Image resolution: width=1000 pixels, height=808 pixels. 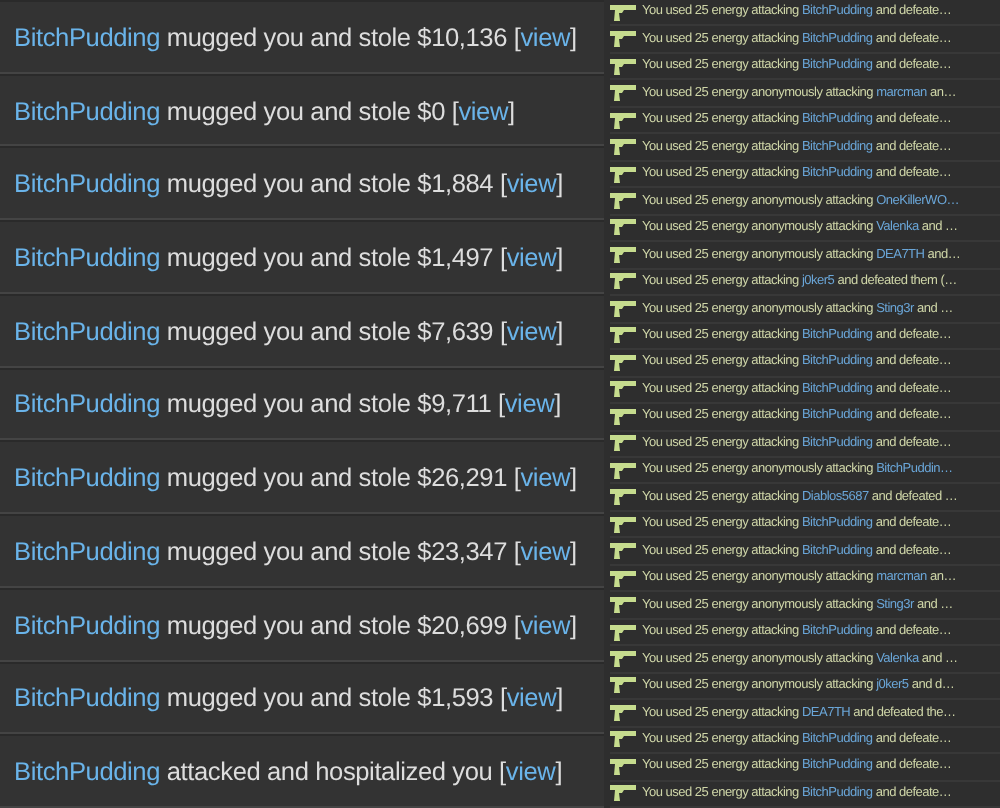 What do you see at coordinates (264, 111) in the screenshot?
I see `event-message: BitchPudding mugged you and stole $0 [view]` at bounding box center [264, 111].